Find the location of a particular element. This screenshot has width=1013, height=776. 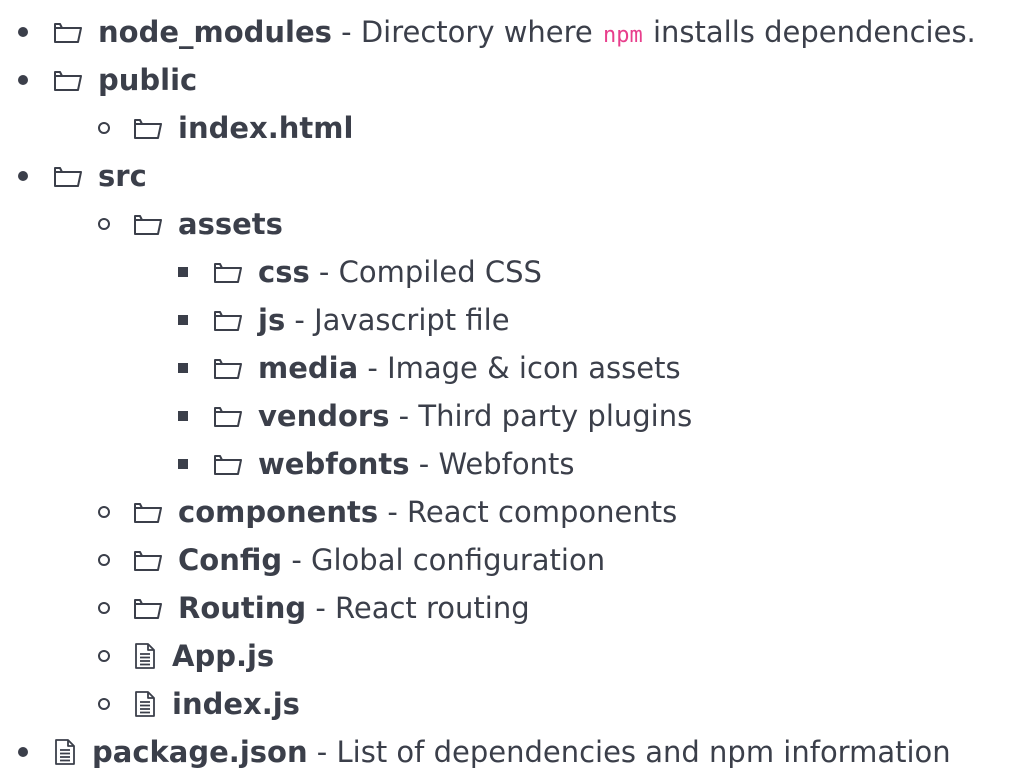

tree-item-name: assets is located at coordinates (230, 224).